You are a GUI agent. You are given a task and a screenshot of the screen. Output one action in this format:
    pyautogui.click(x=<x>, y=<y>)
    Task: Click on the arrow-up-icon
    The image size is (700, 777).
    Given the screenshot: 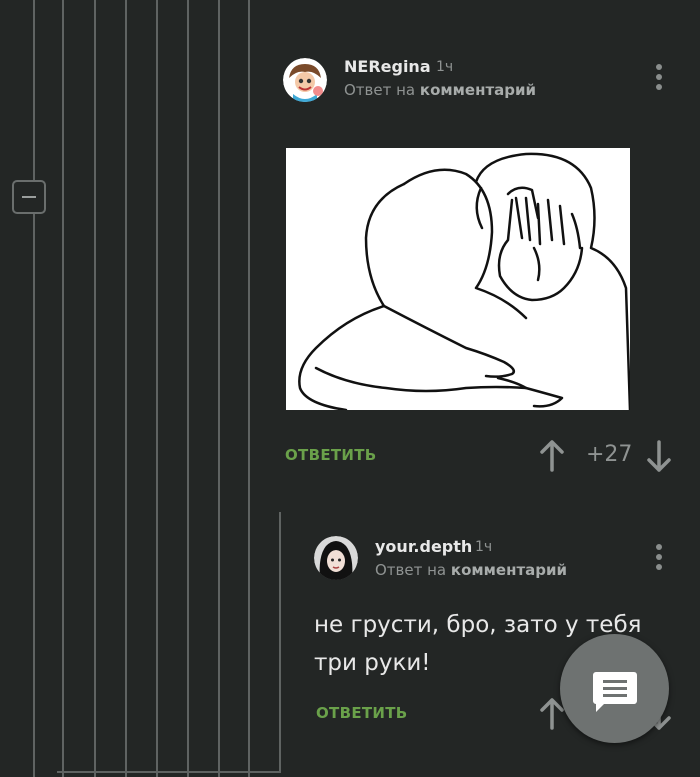 What is the action you would take?
    pyautogui.click(x=552, y=458)
    